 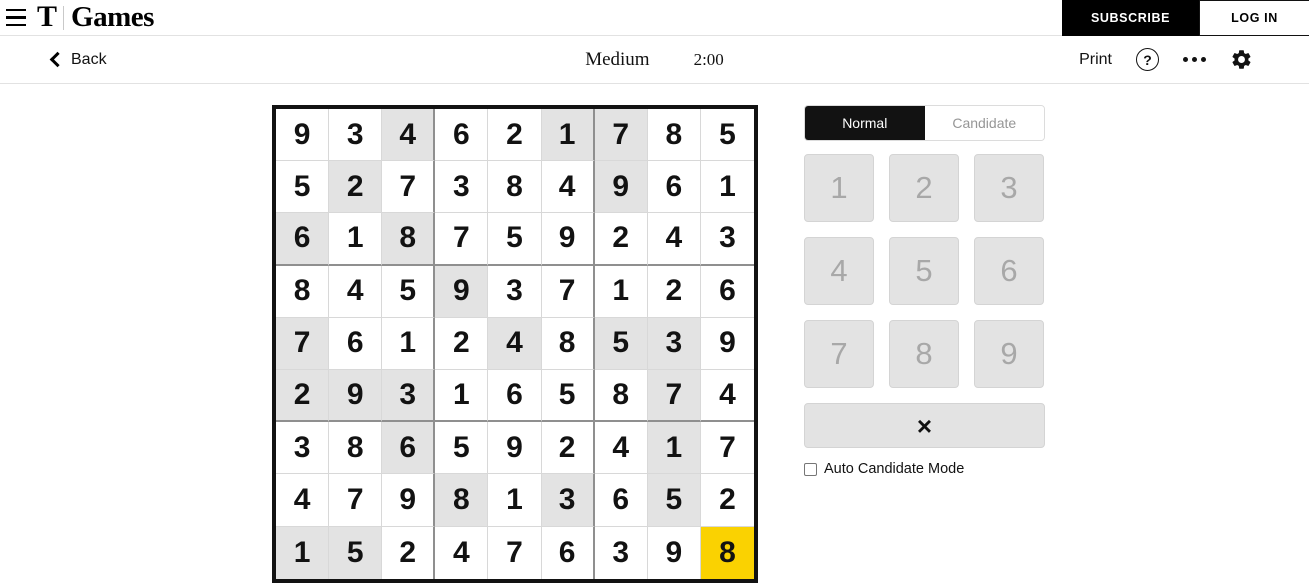 What do you see at coordinates (1254, 18) in the screenshot?
I see `login-button: LOG IN` at bounding box center [1254, 18].